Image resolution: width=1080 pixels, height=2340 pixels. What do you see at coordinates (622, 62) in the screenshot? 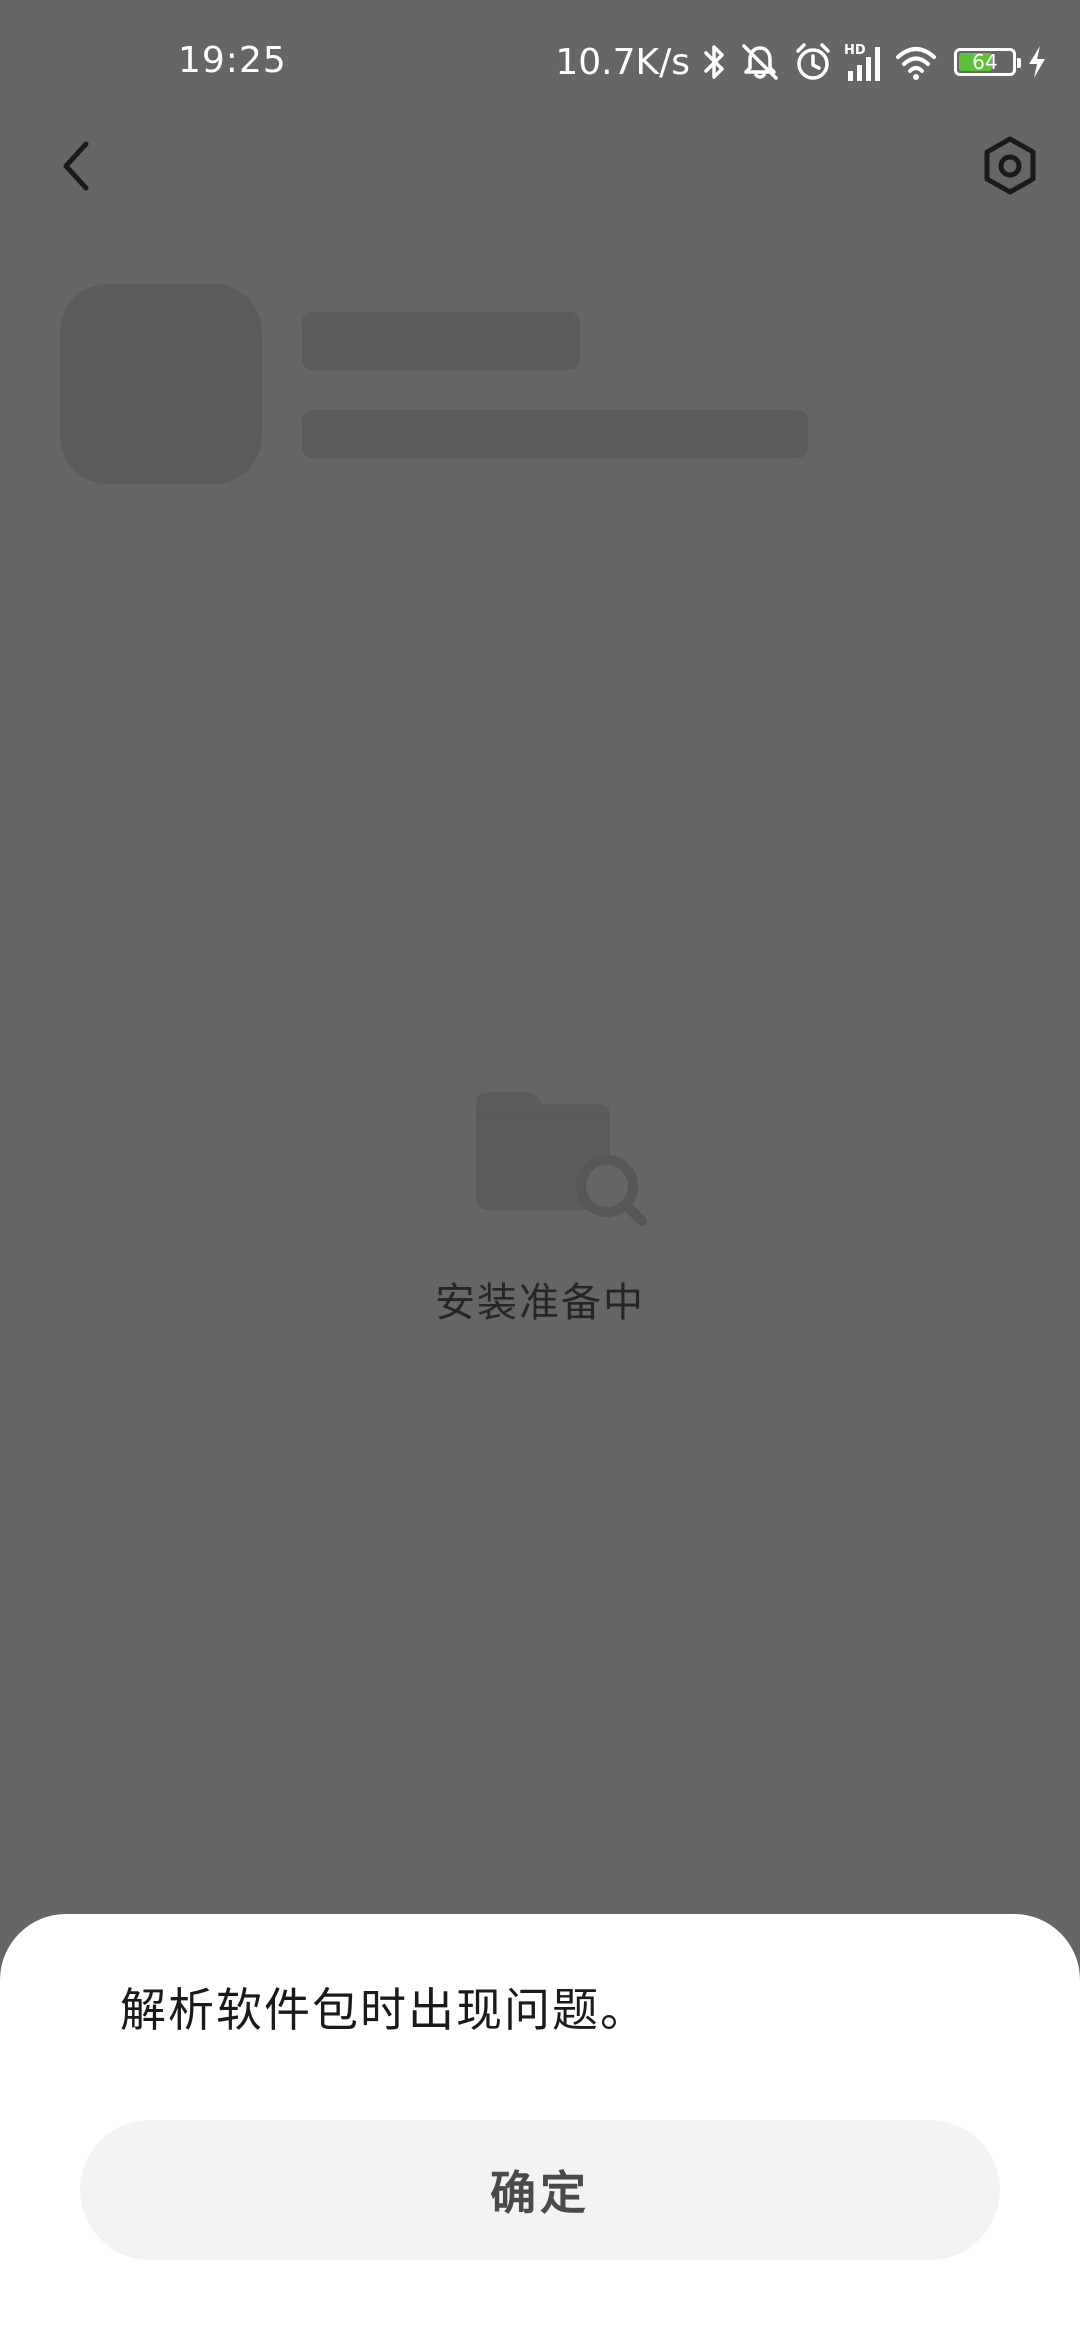
I see `network-speed: 10.7K/s` at bounding box center [622, 62].